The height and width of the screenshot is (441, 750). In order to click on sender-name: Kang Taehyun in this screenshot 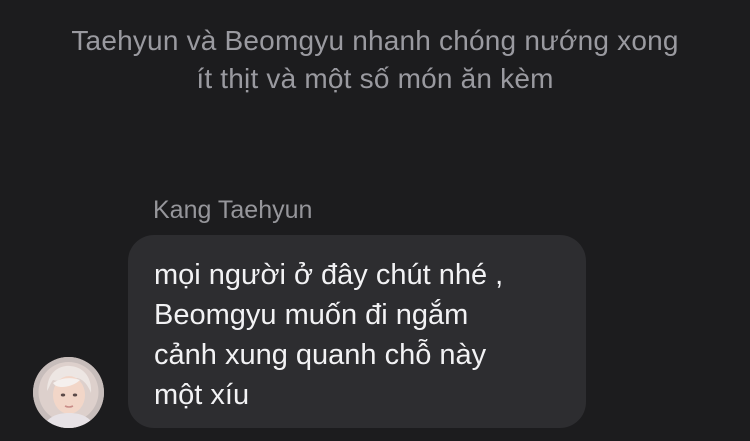, I will do `click(233, 210)`.